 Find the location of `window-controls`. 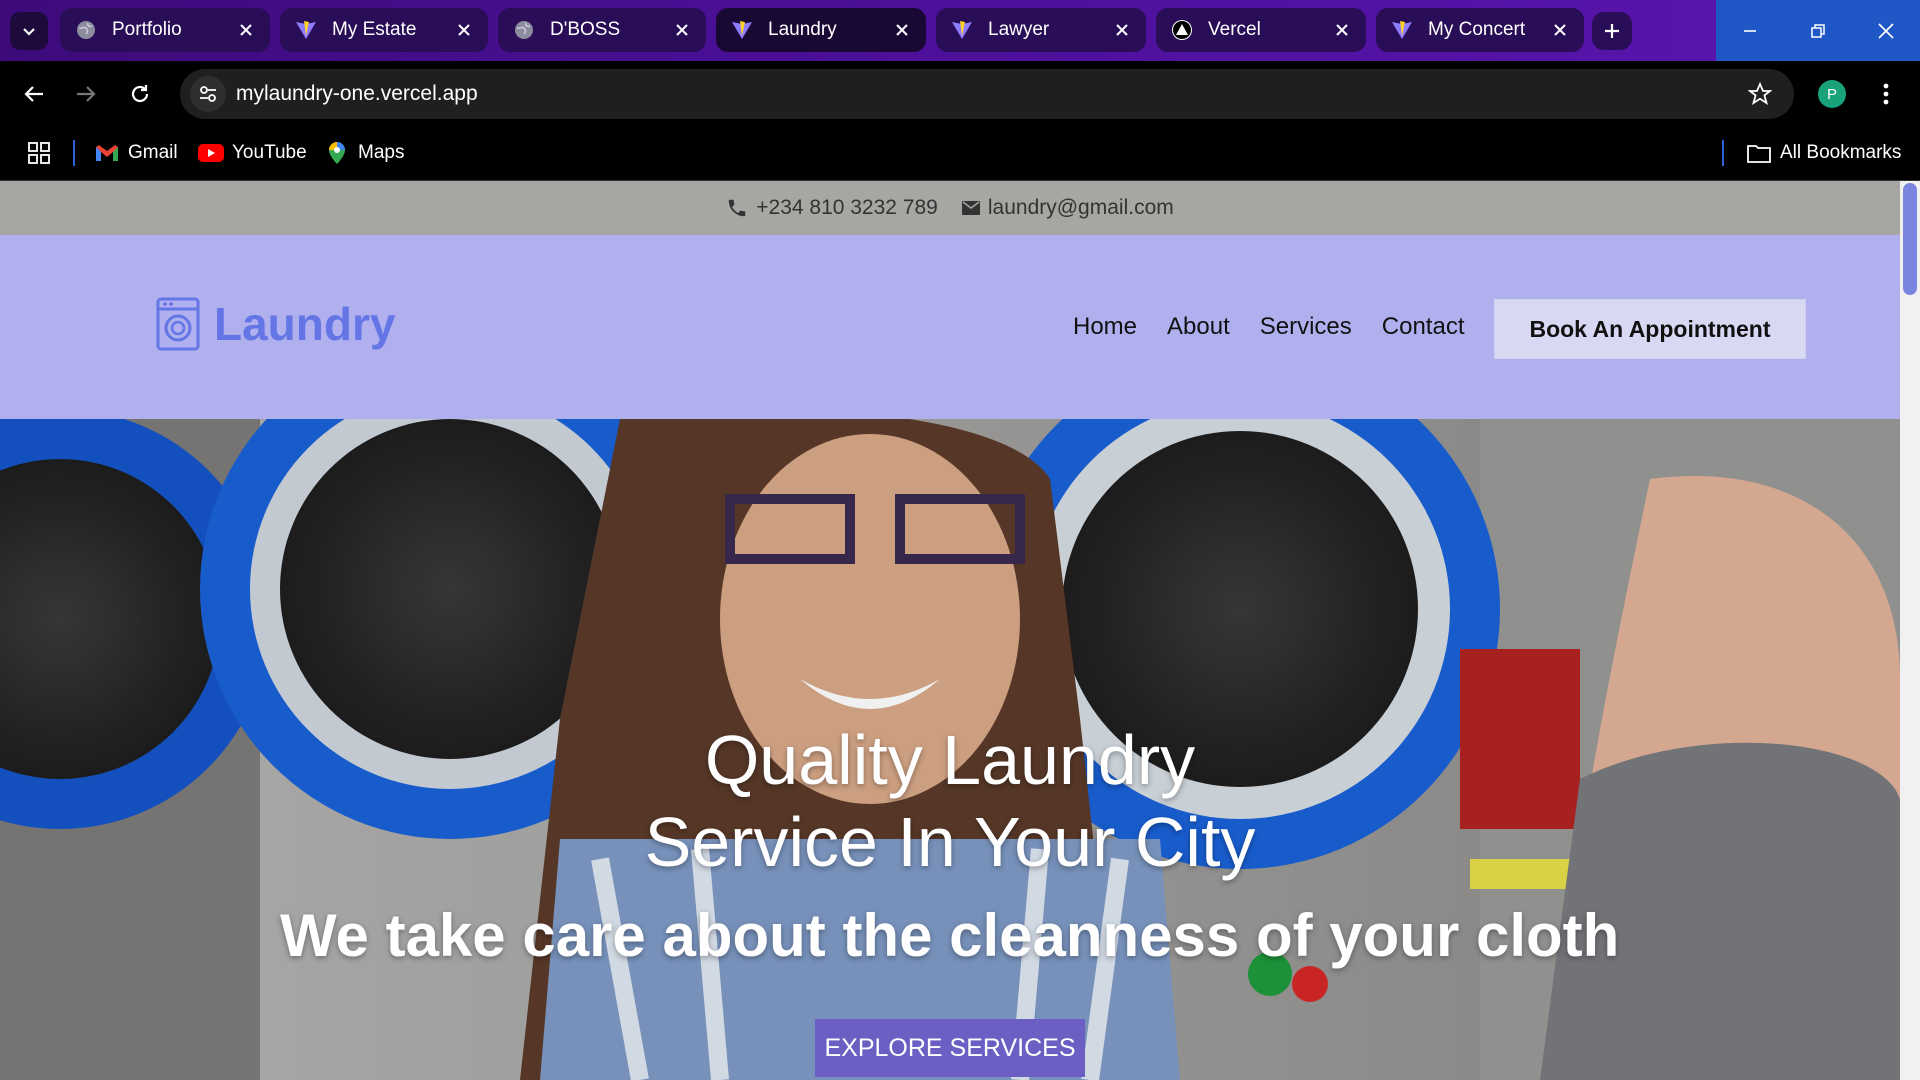

window-controls is located at coordinates (1818, 30).